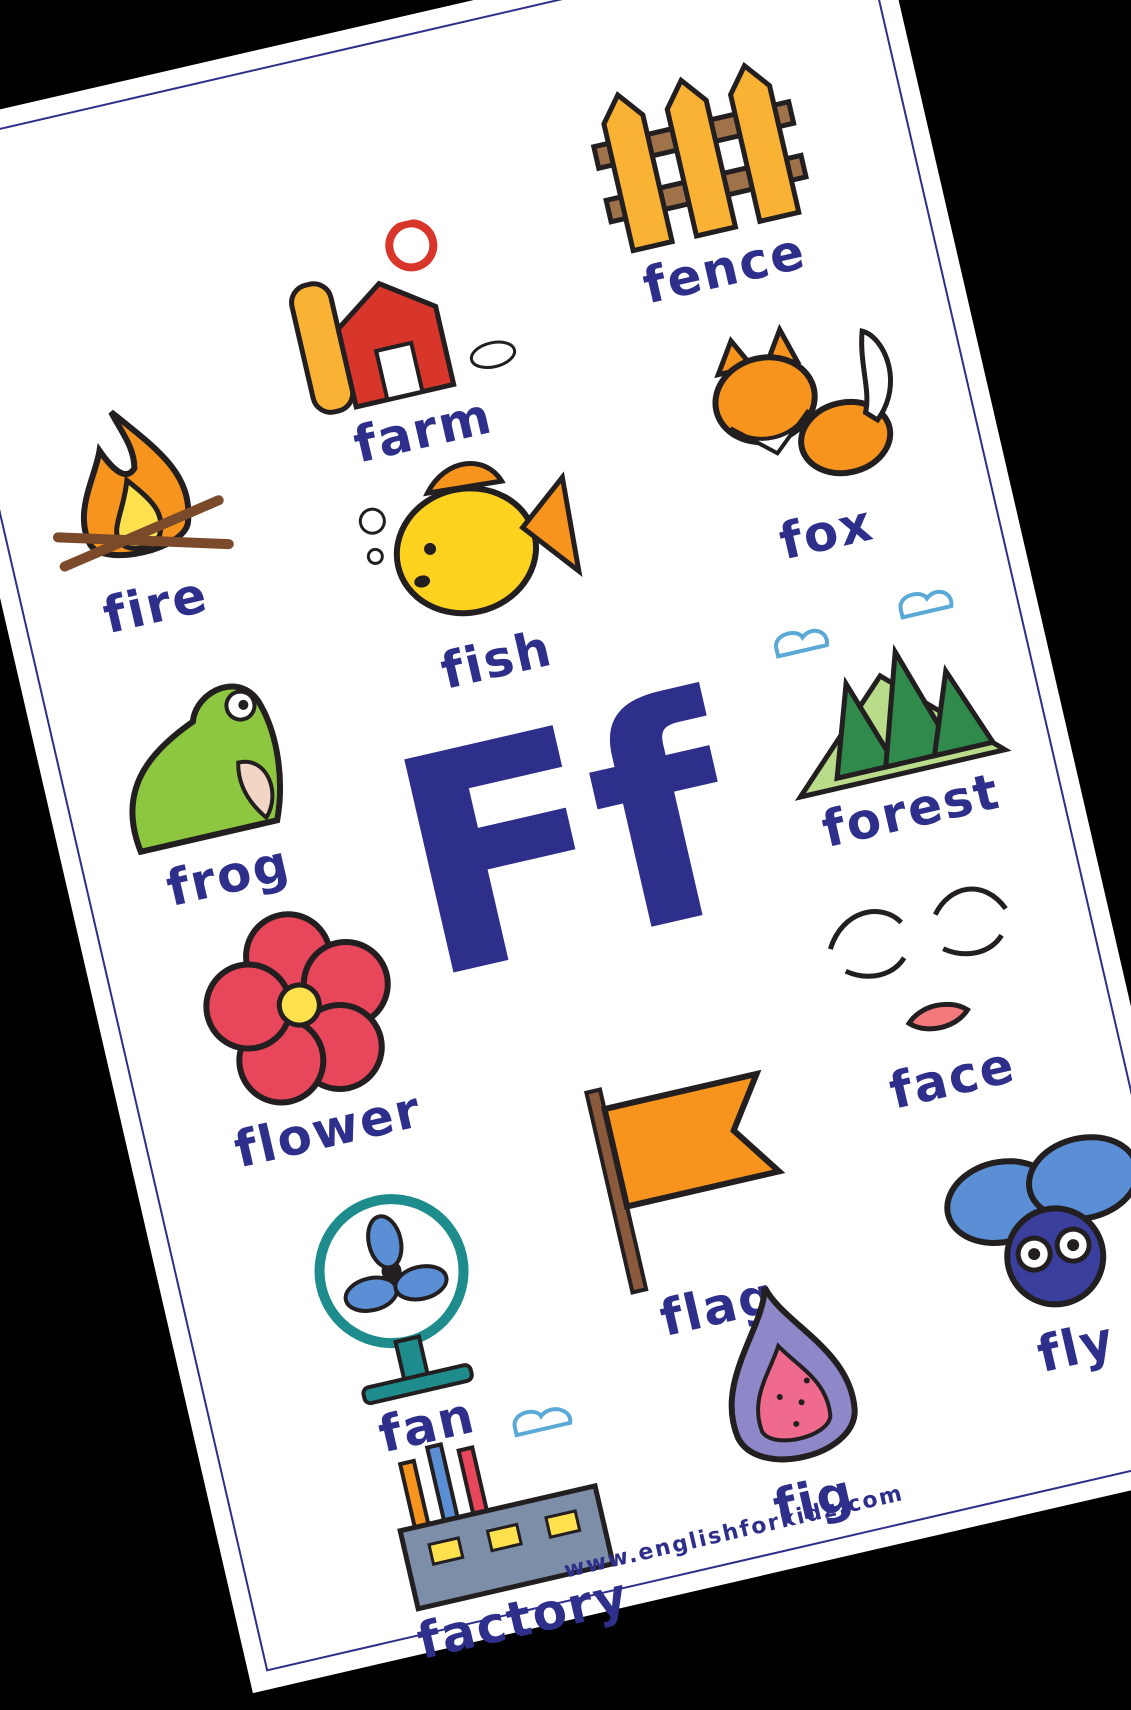  What do you see at coordinates (561, 841) in the screenshot?
I see `big-letter-ff: Ff` at bounding box center [561, 841].